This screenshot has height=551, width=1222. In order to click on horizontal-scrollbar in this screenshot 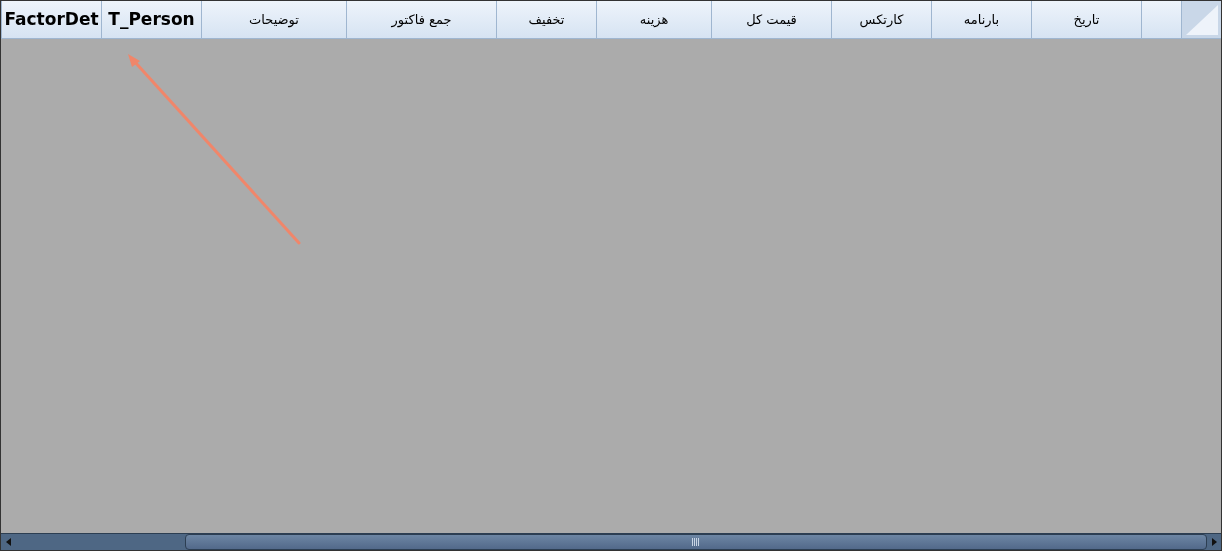, I will do `click(611, 541)`.